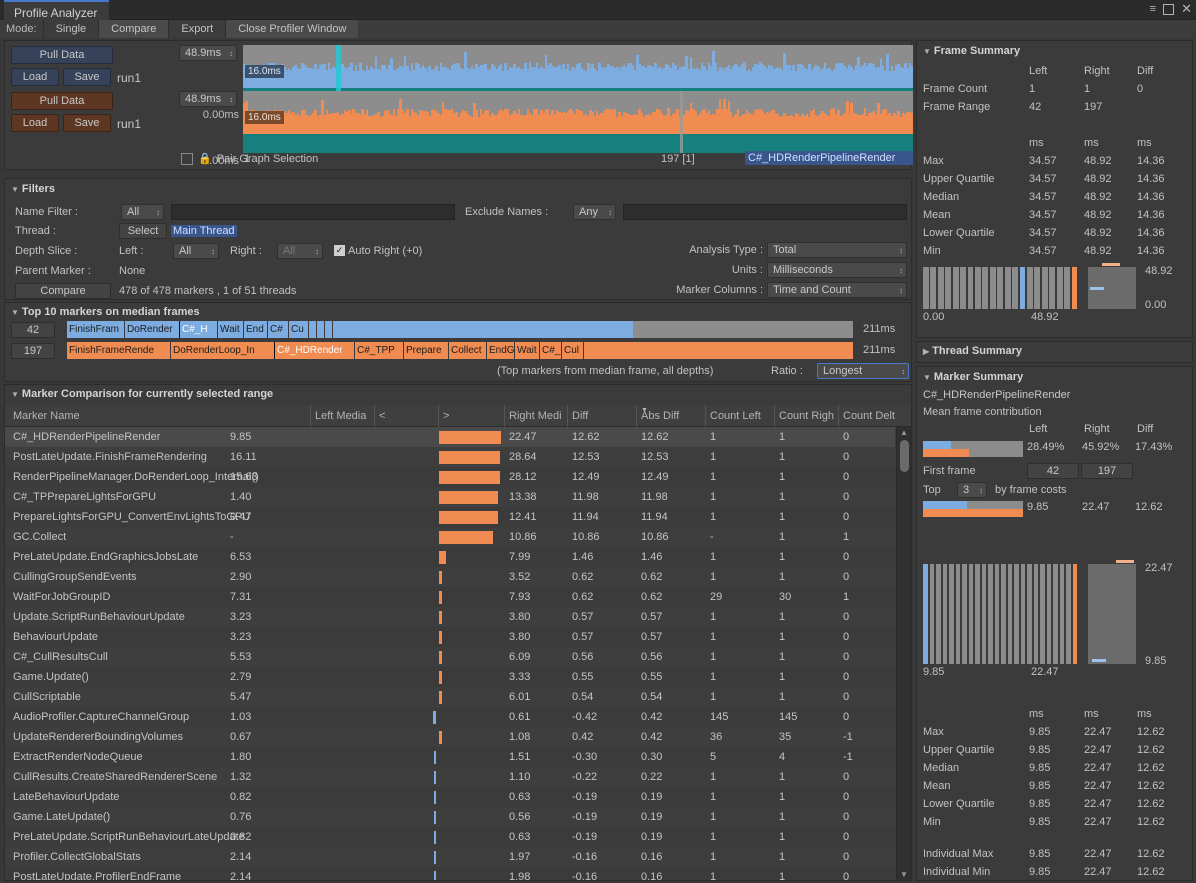  Describe the element at coordinates (199, 329) in the screenshot. I see `top10-segment: C#_H` at that location.